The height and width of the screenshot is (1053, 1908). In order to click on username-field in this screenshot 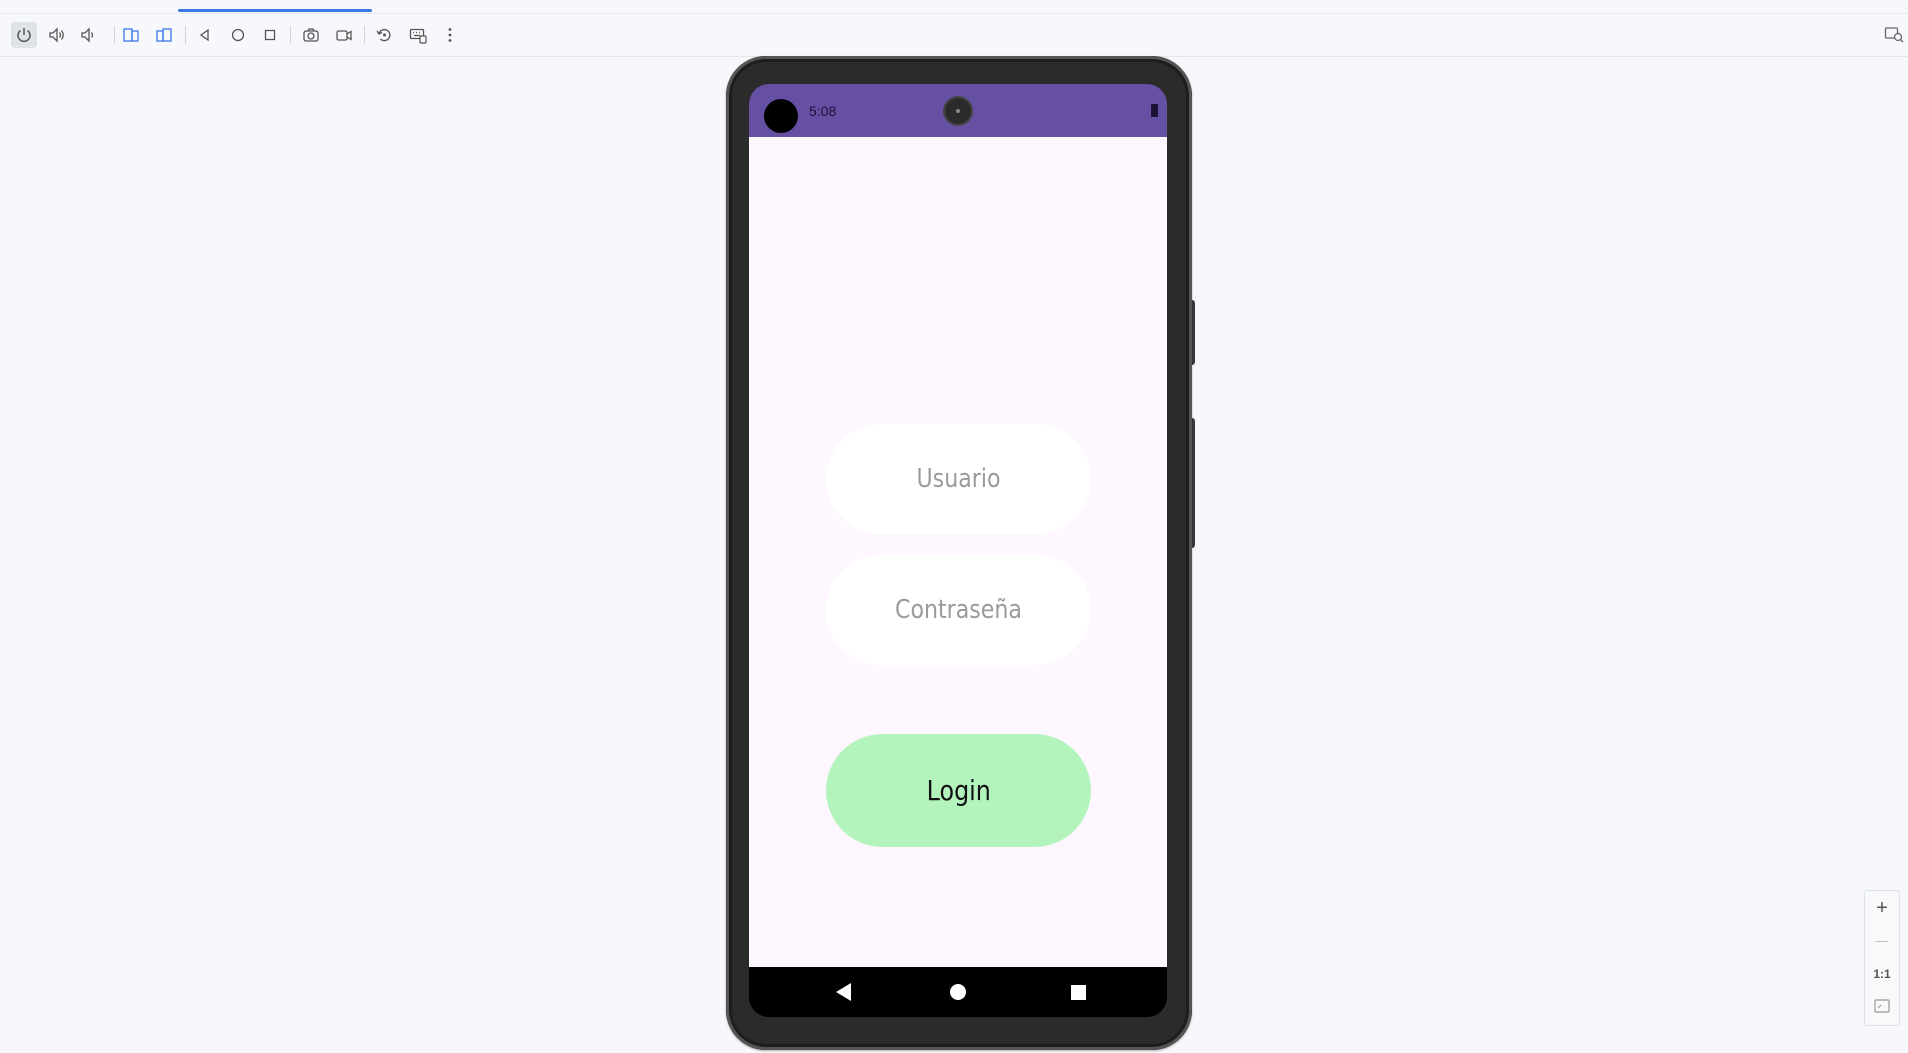, I will do `click(958, 479)`.